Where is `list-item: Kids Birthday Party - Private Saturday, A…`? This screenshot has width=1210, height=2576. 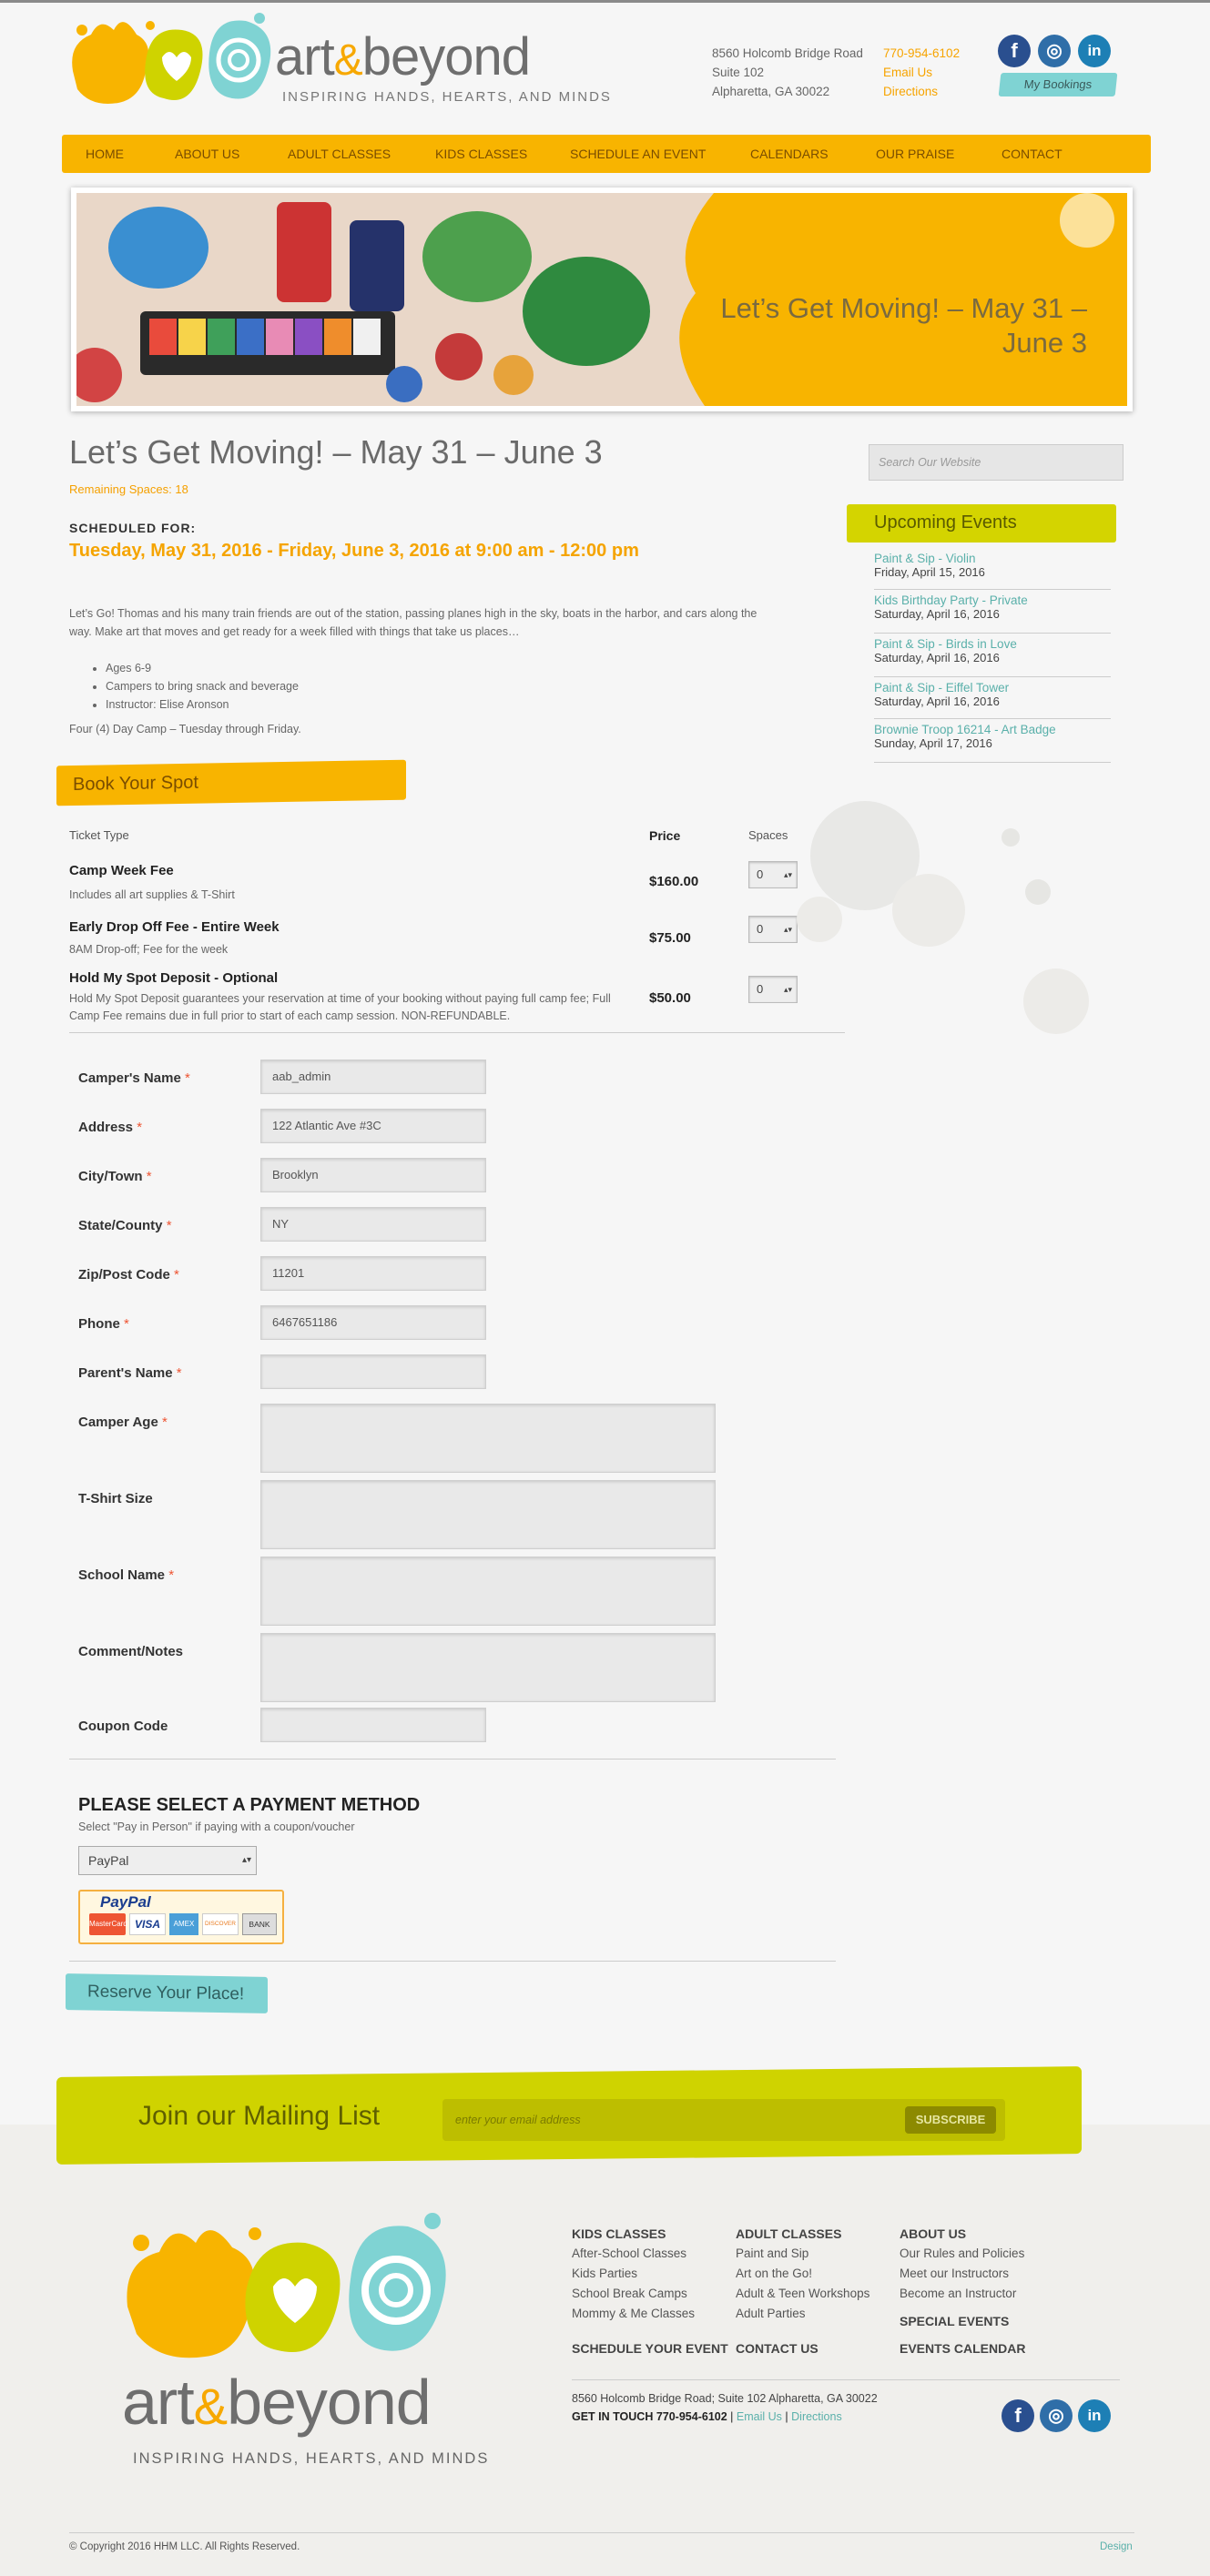 list-item: Kids Birthday Party - Private Saturday, A… is located at coordinates (992, 613).